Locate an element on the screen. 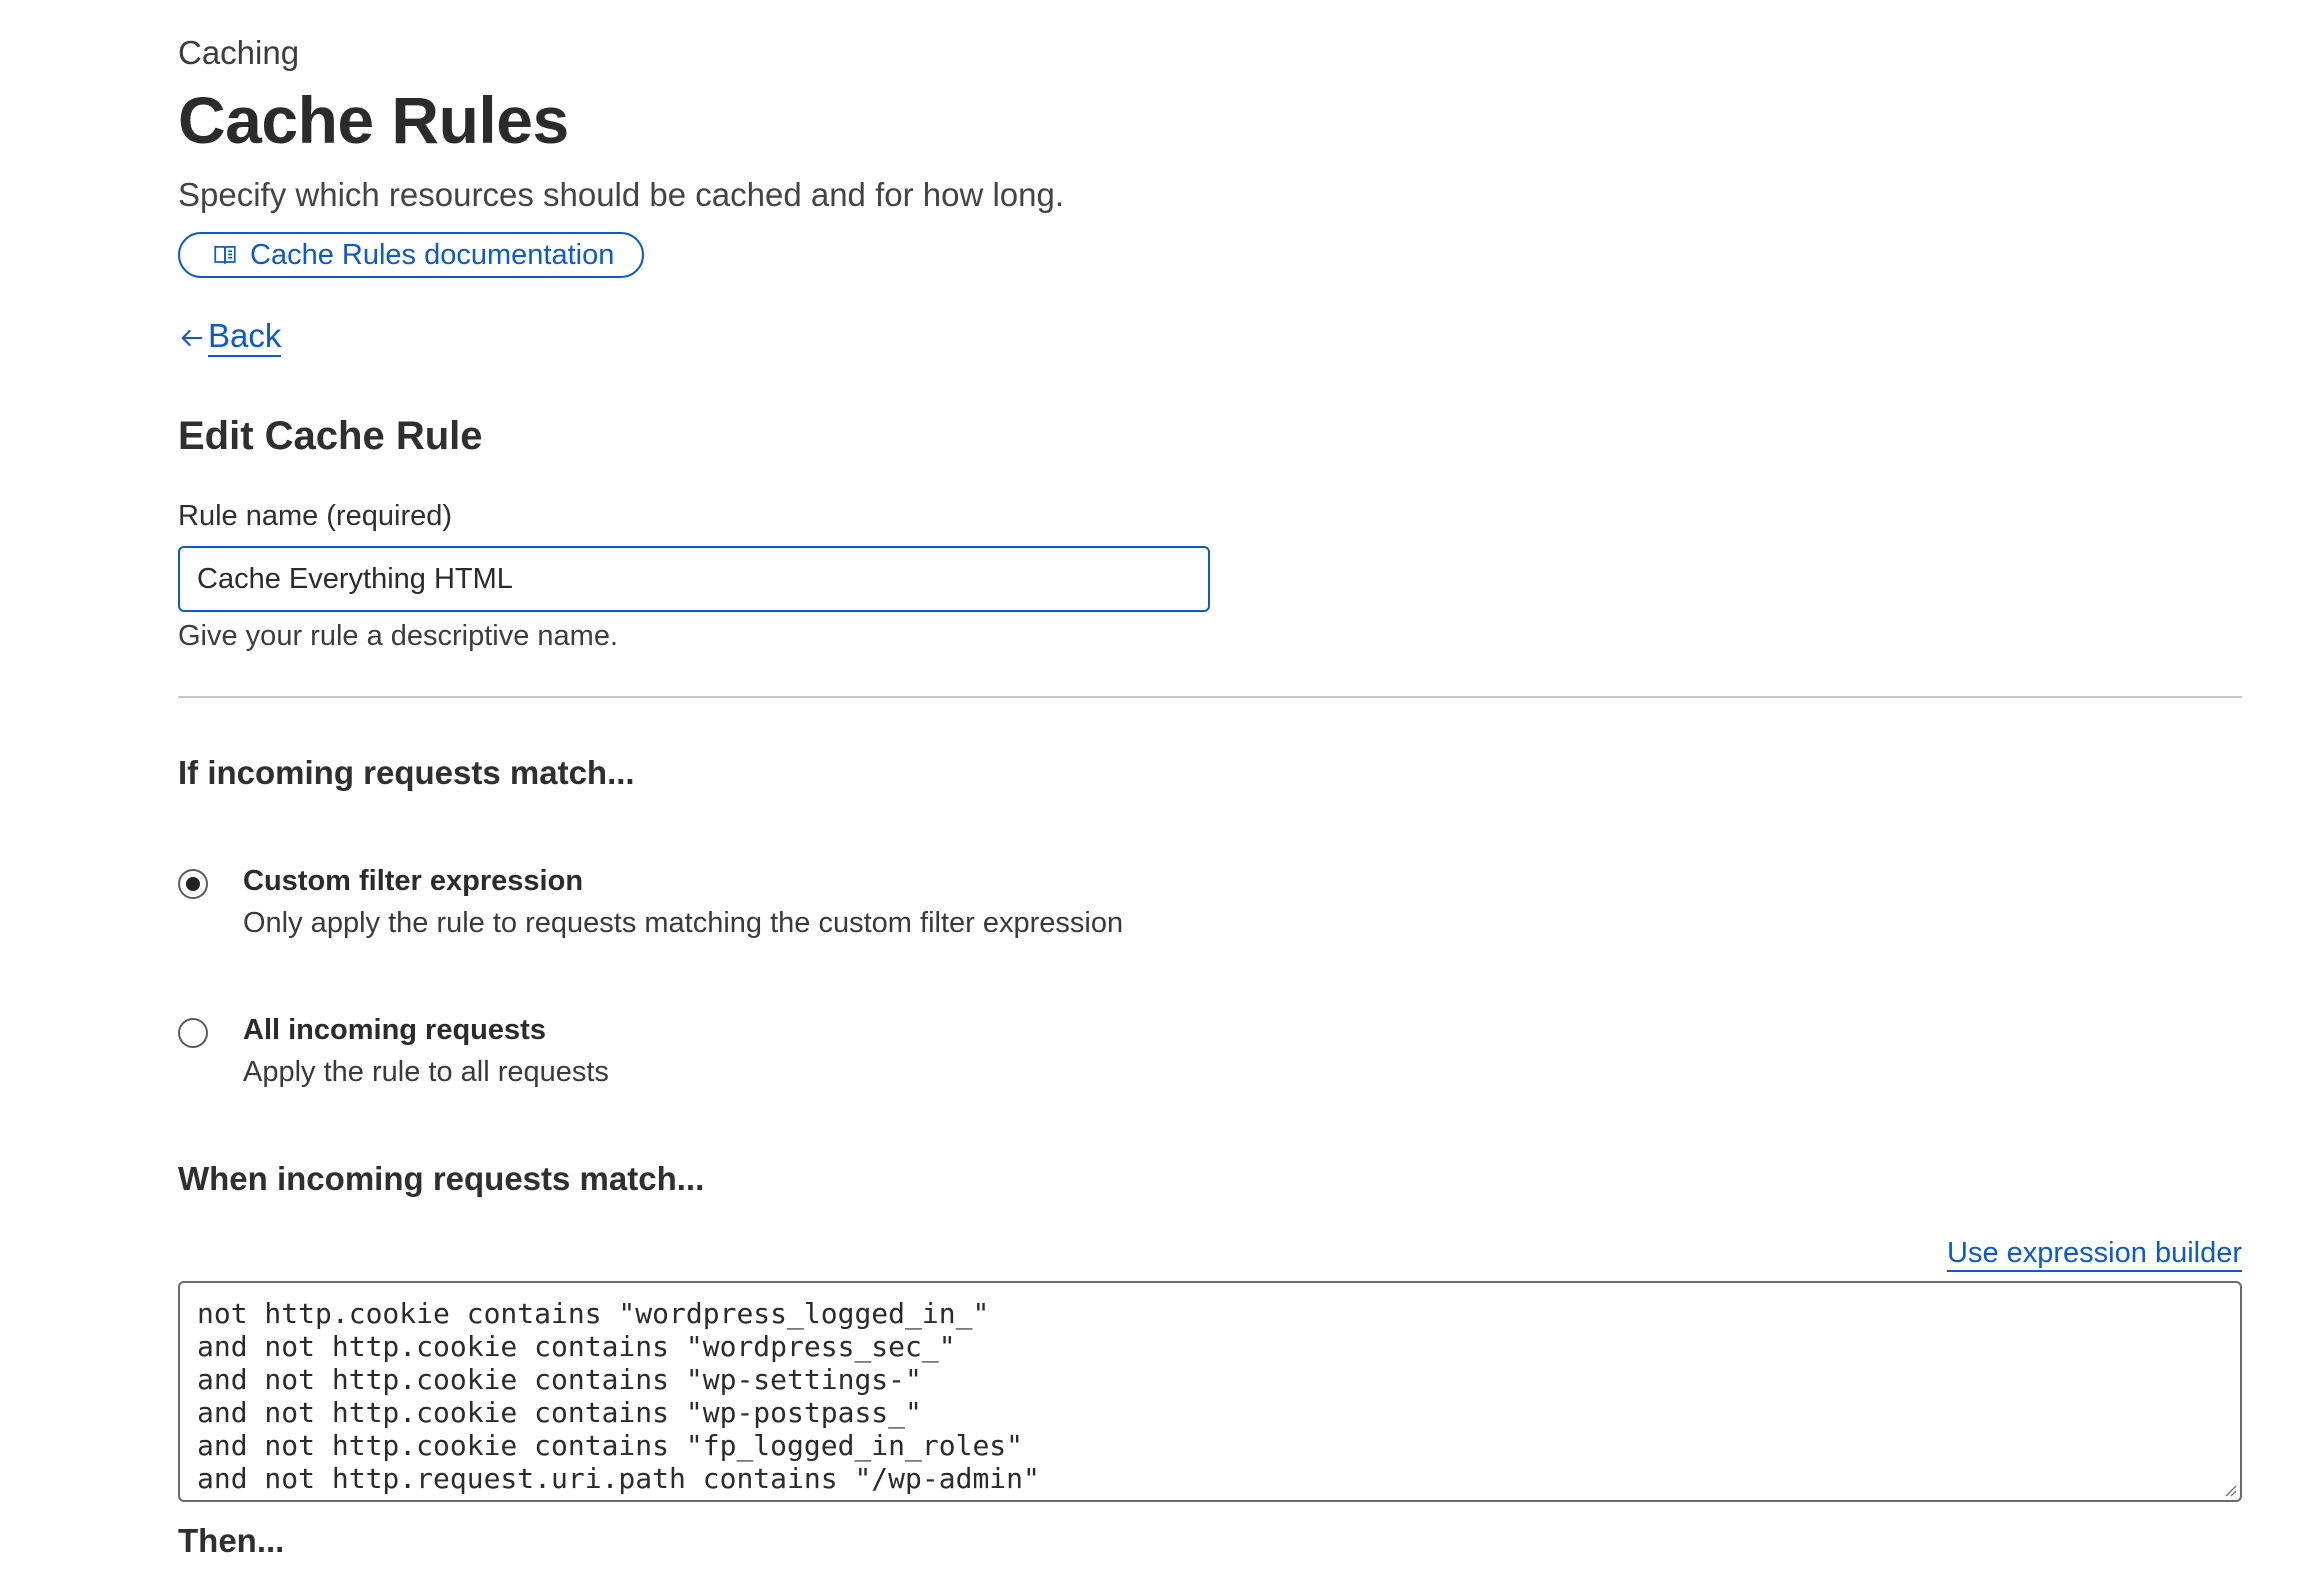 The height and width of the screenshot is (1588, 2316). rule-name-helper: Give your rule a descriptive name. is located at coordinates (398, 636).